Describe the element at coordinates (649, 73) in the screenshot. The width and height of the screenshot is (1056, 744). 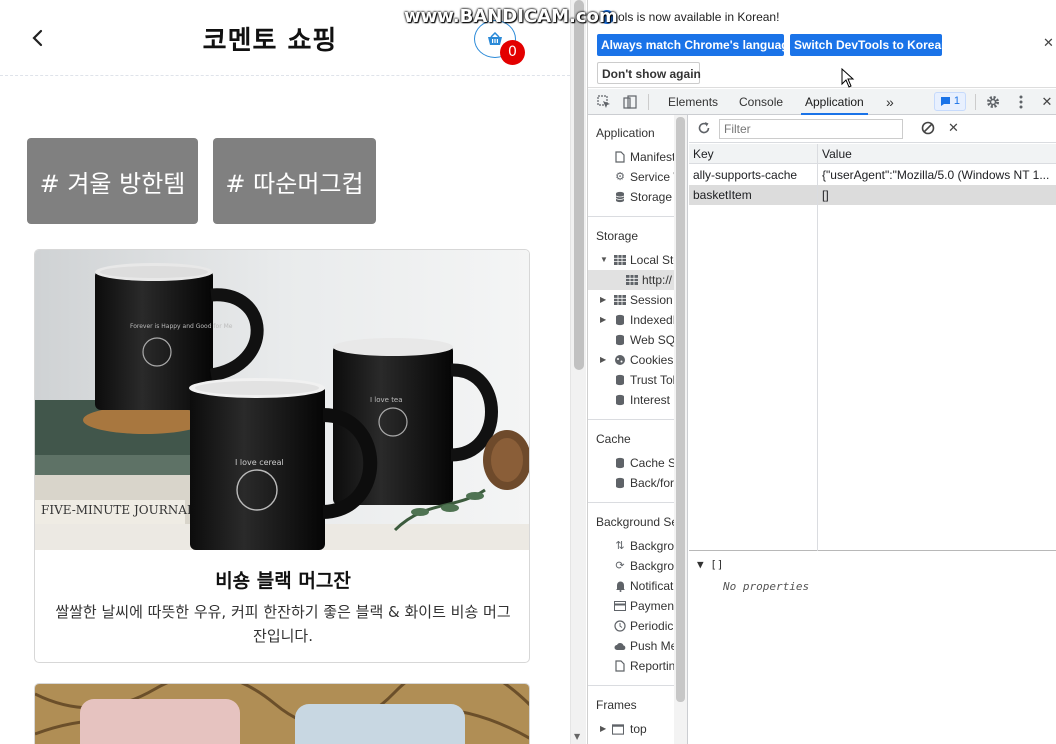
I see `dont-show-again-button: Don't show again` at that location.